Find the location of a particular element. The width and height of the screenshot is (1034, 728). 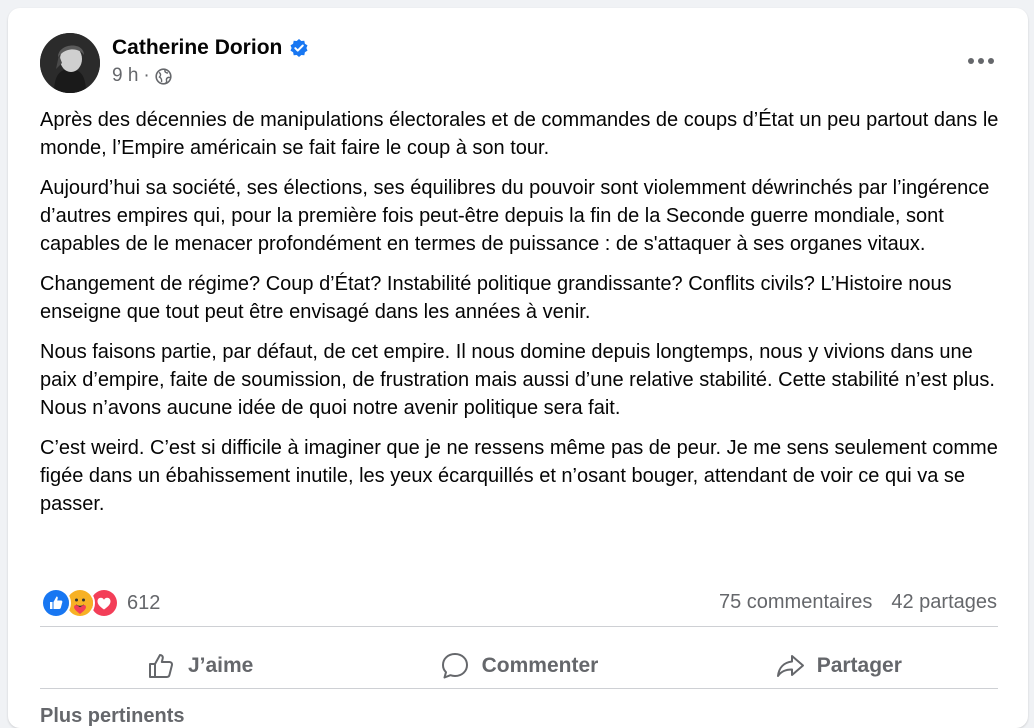

post-actions: J’aime Commenter Partager is located at coordinates (519, 666).